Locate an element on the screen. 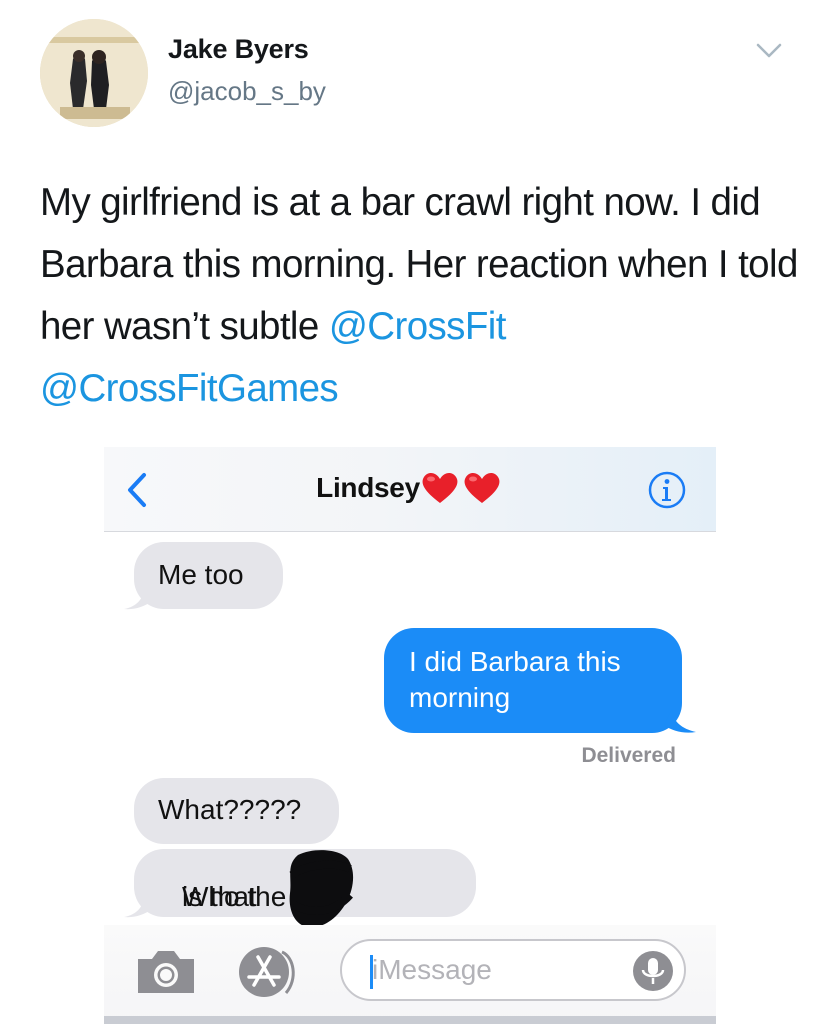 This screenshot has width=820, height=1024. contact-title: Lindsey is located at coordinates (410, 488).